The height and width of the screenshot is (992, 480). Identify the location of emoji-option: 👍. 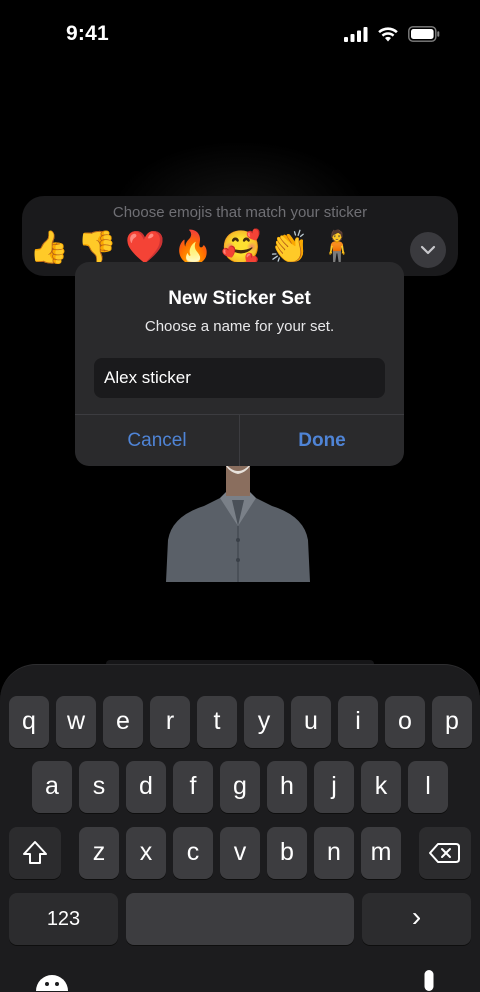
(49, 247).